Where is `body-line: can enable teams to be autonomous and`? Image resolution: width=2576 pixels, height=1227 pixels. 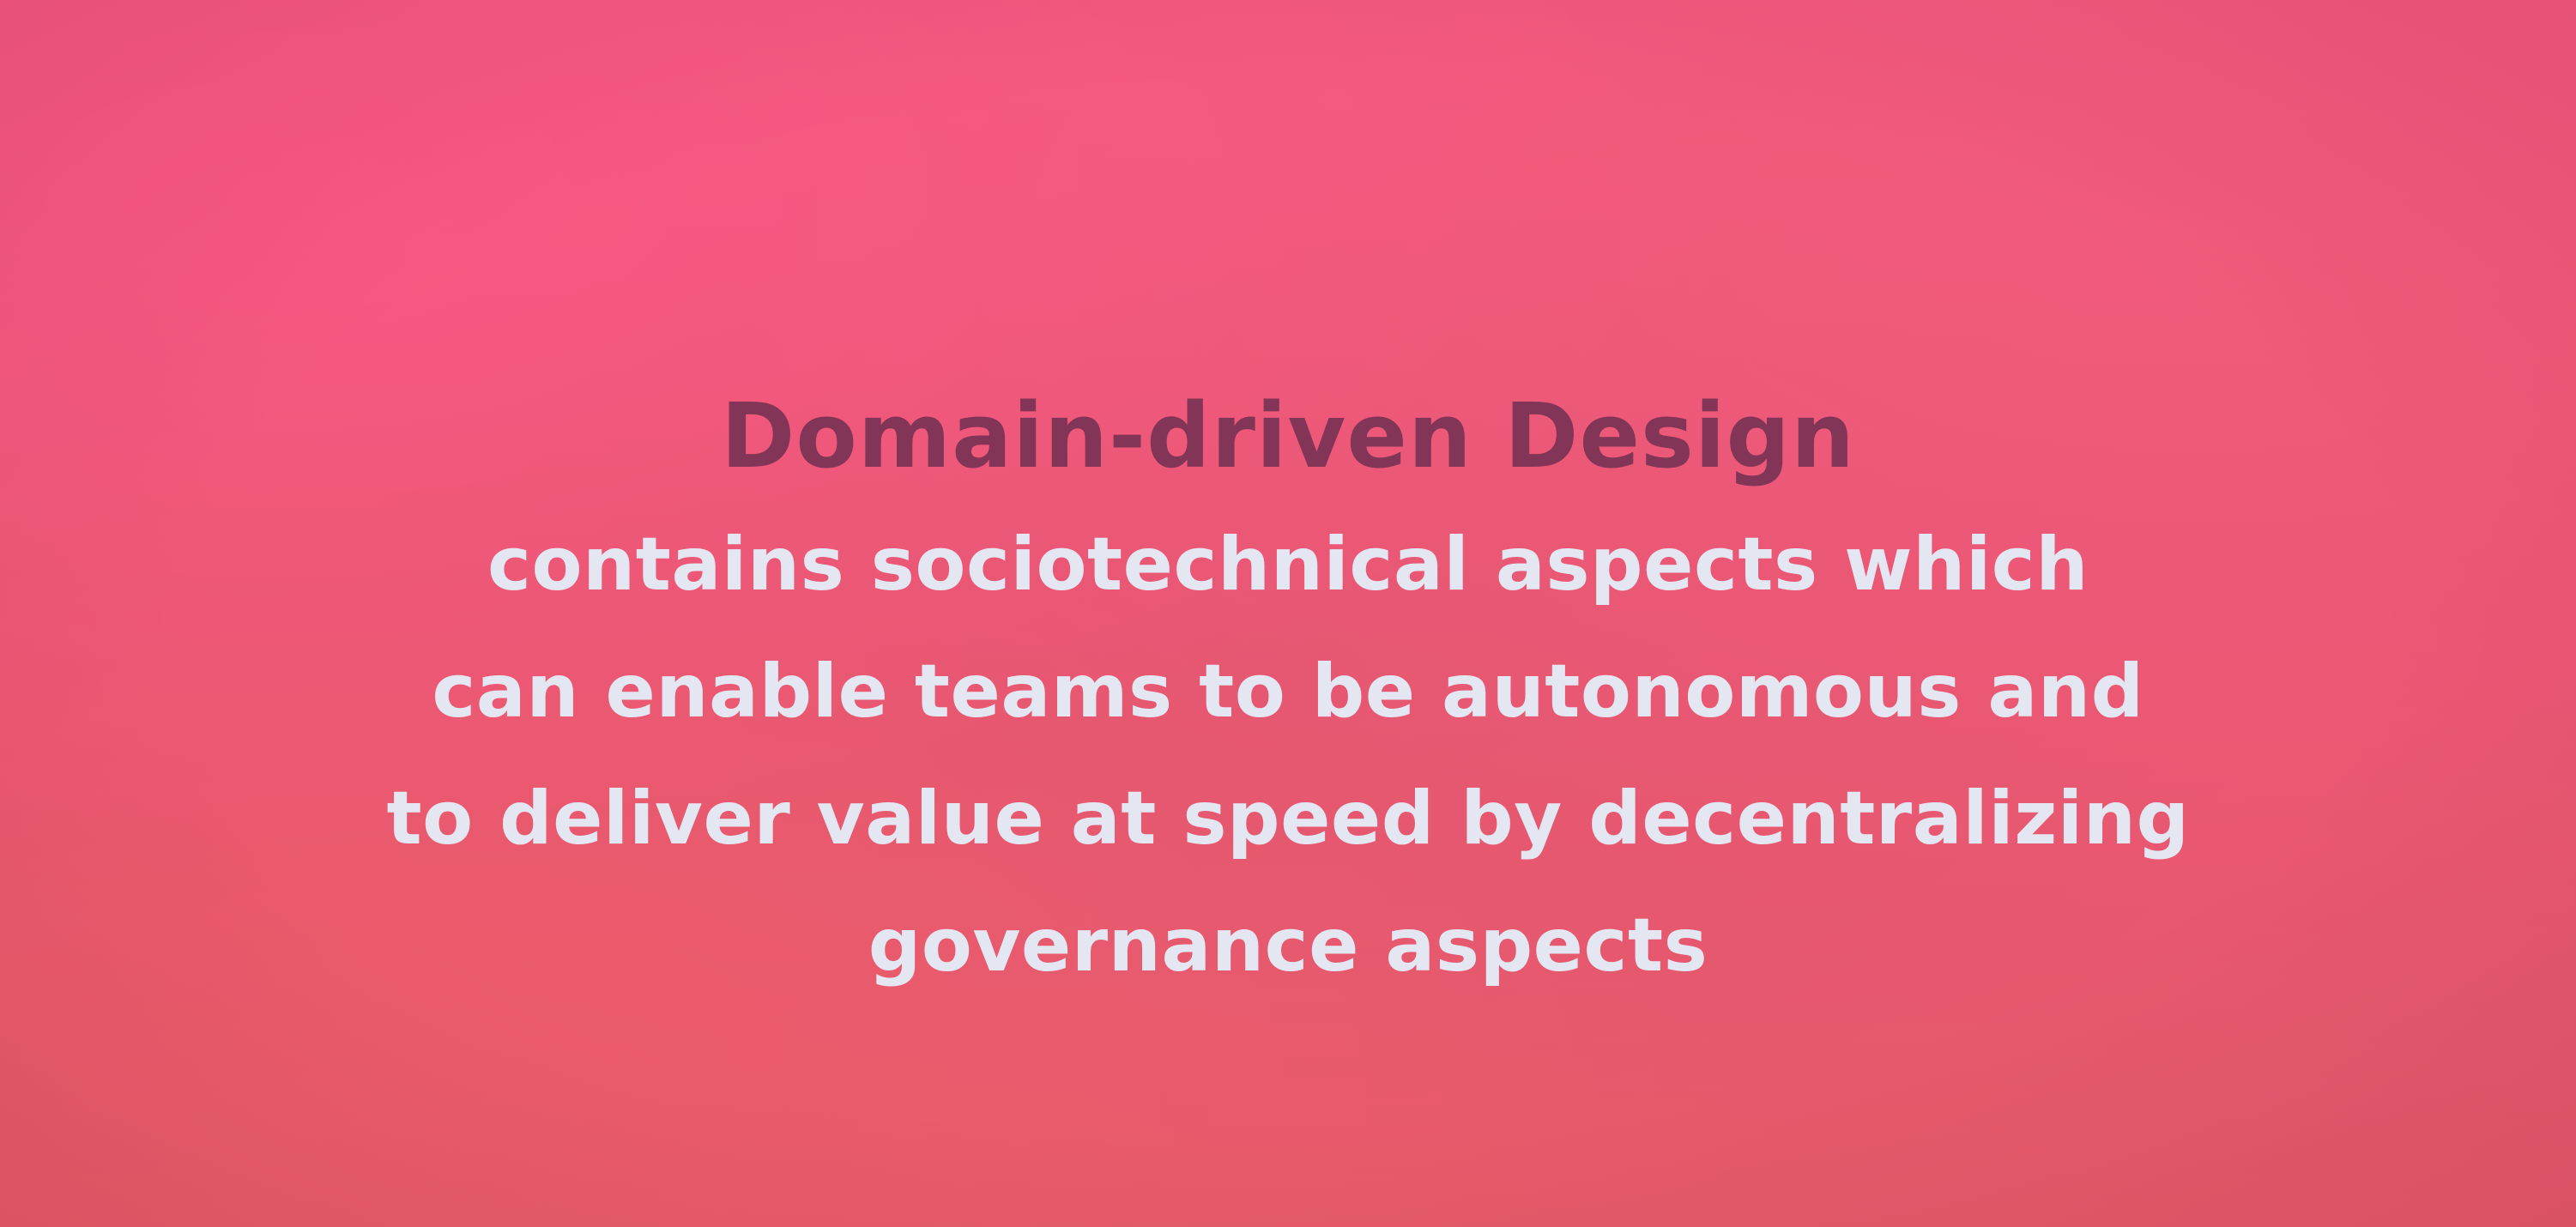
body-line: can enable teams to be autonomous and is located at coordinates (1288, 691).